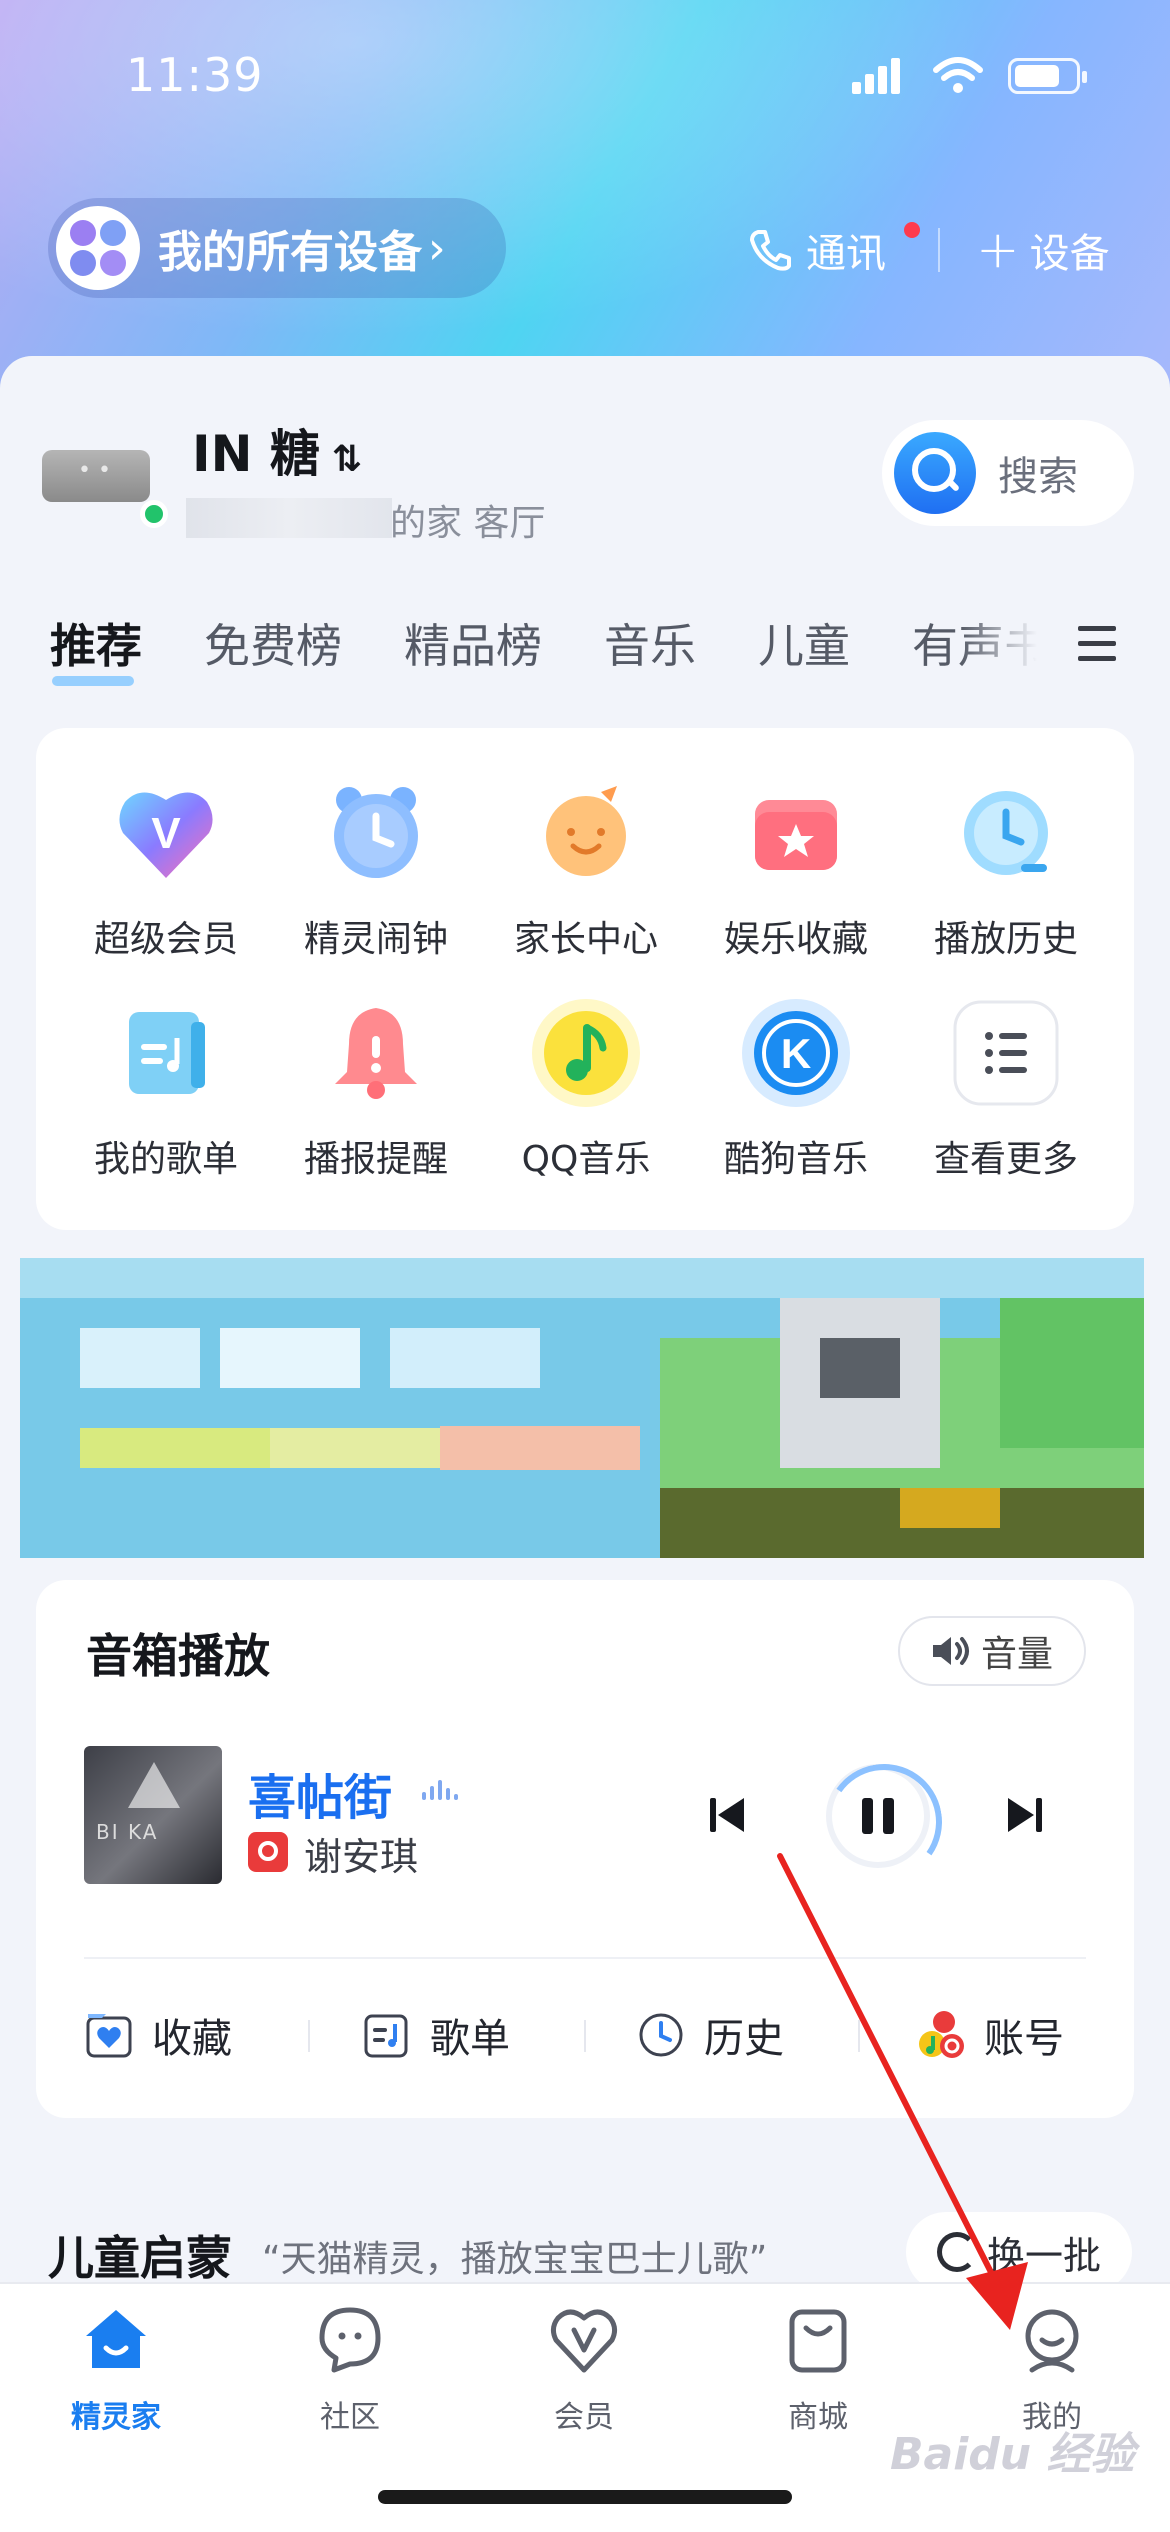 This screenshot has width=1170, height=2532. Describe the element at coordinates (96, 648) in the screenshot. I see `tab-recommended: 推荐` at that location.